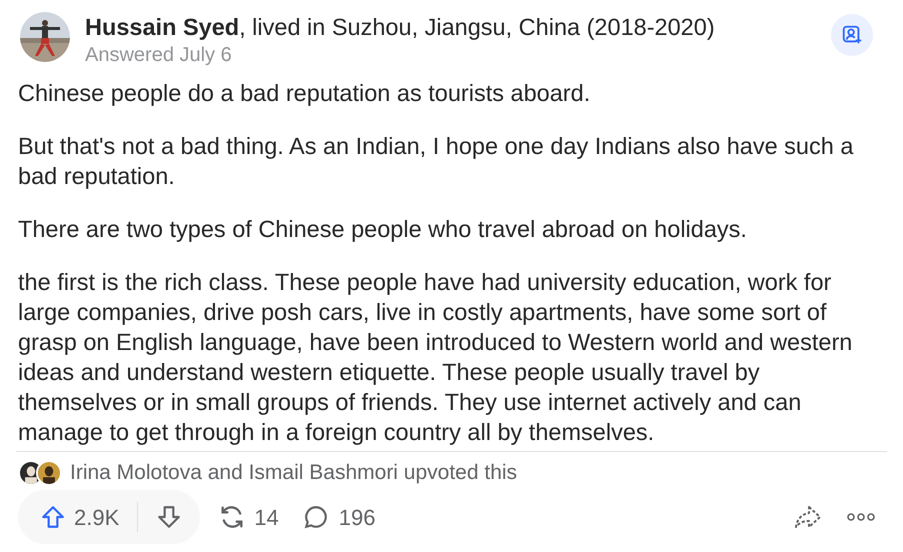 This screenshot has width=903, height=552. What do you see at coordinates (248, 517) in the screenshot?
I see `share-button: 14` at bounding box center [248, 517].